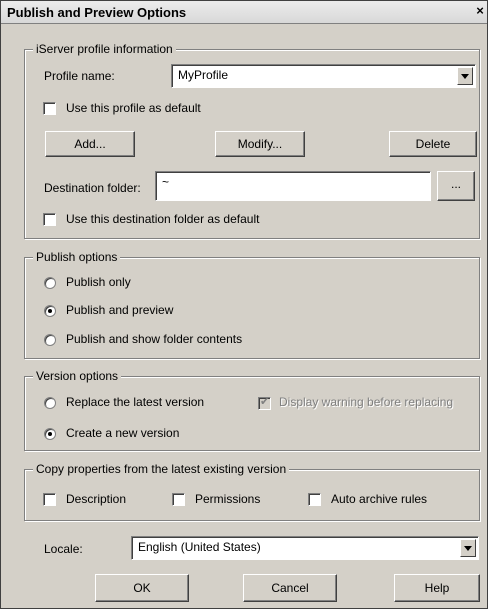  Describe the element at coordinates (142, 588) in the screenshot. I see `ok-button: OK` at that location.